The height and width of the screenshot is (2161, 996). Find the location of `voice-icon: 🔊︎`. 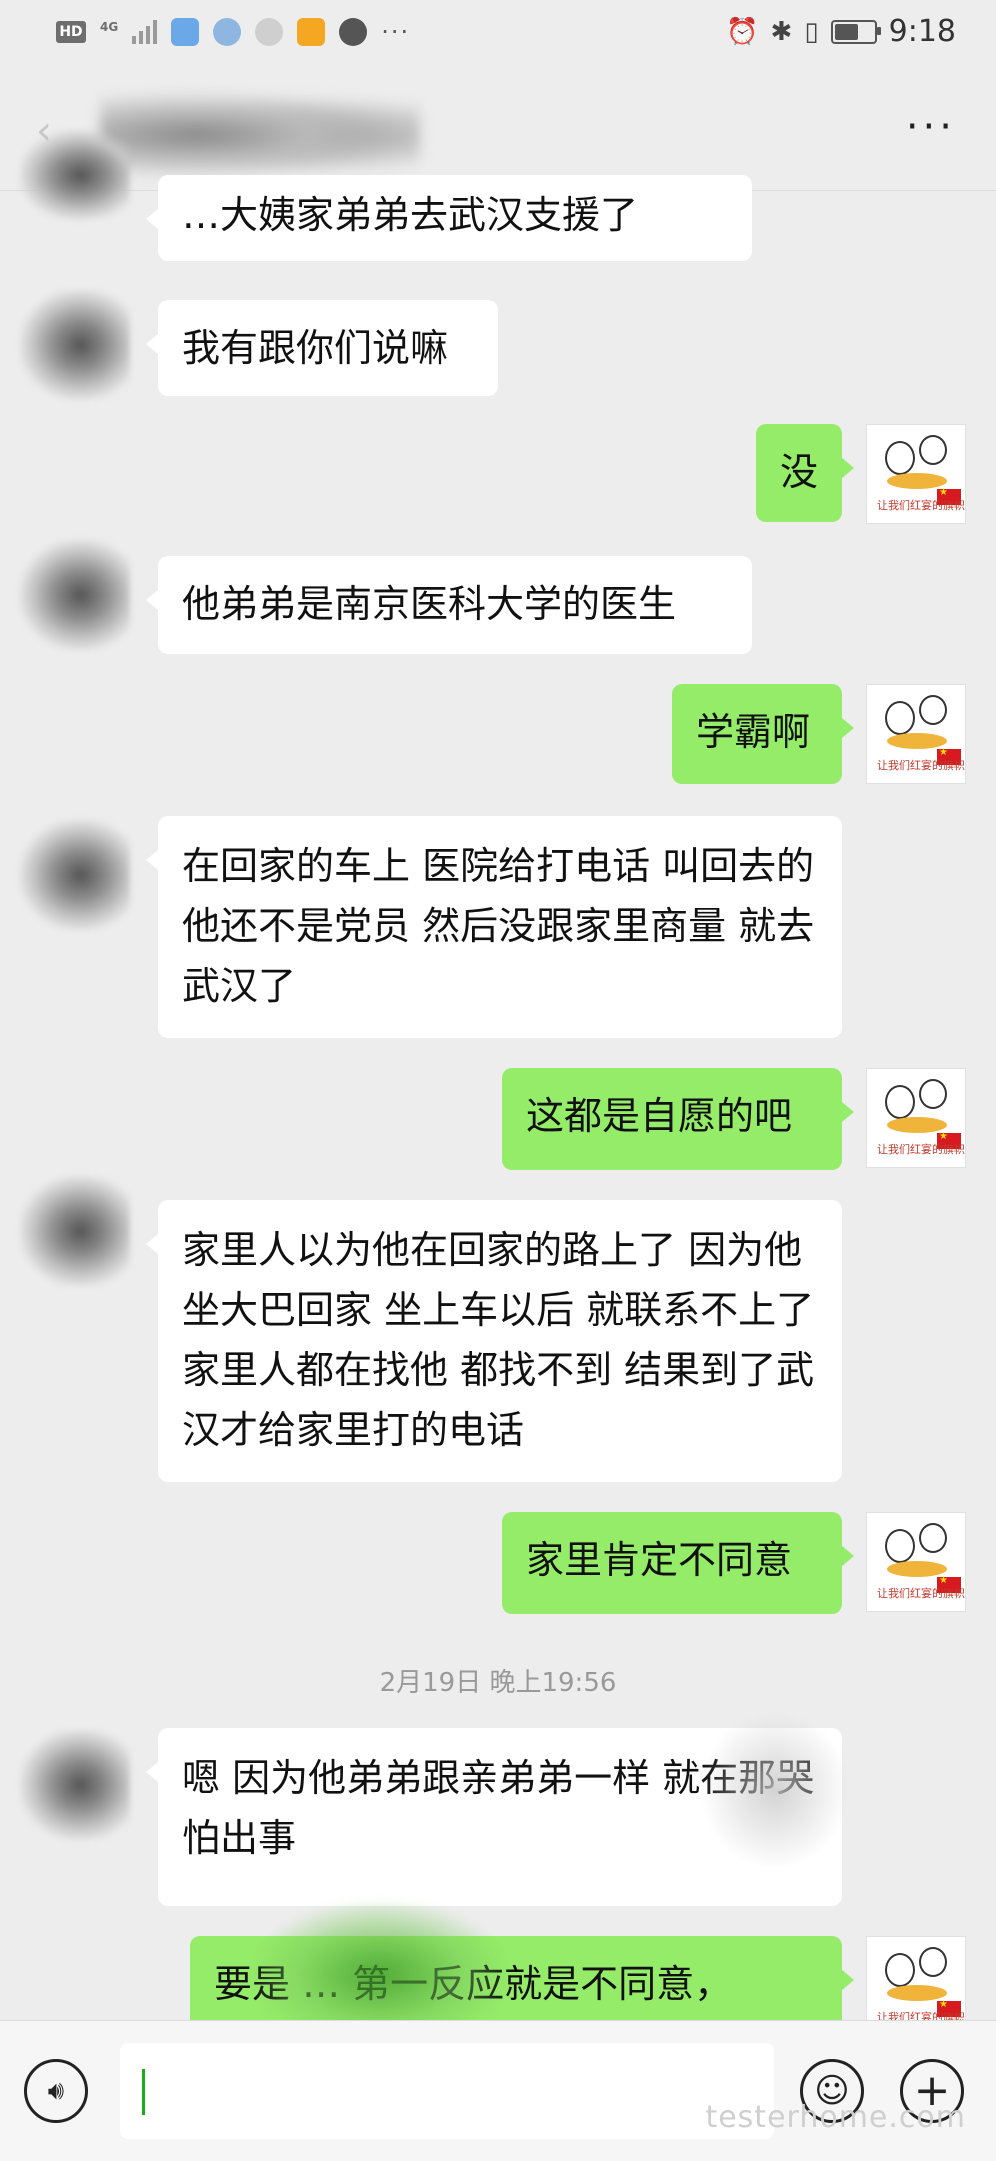

voice-icon: 🔊︎ is located at coordinates (56, 2091).